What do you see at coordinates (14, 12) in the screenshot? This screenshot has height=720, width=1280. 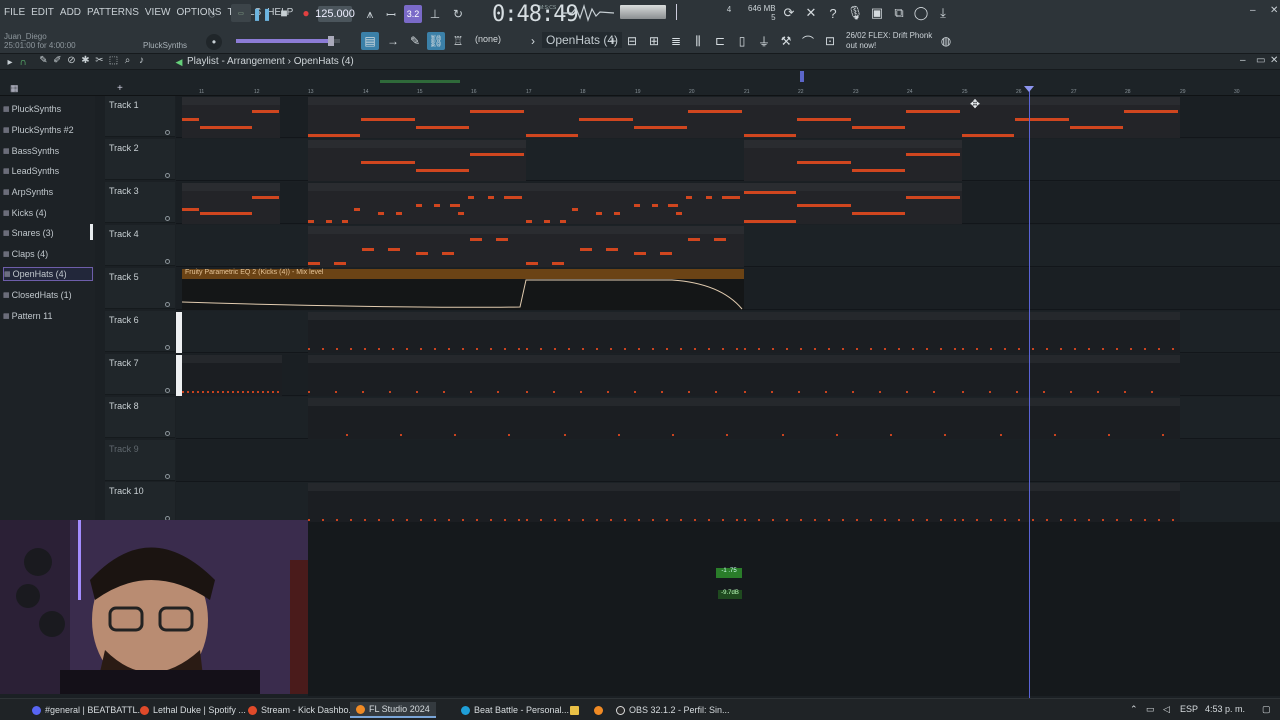 I see `menu-file: FILE` at bounding box center [14, 12].